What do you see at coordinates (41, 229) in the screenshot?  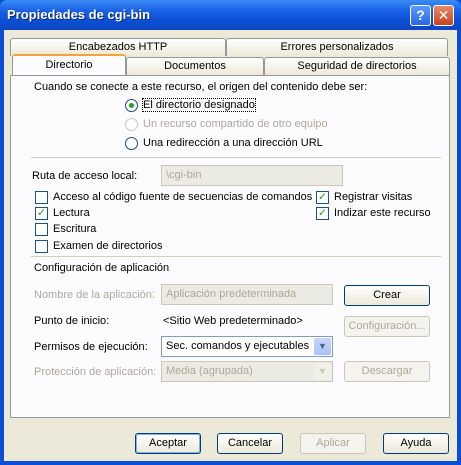 I see `checkbox-write` at bounding box center [41, 229].